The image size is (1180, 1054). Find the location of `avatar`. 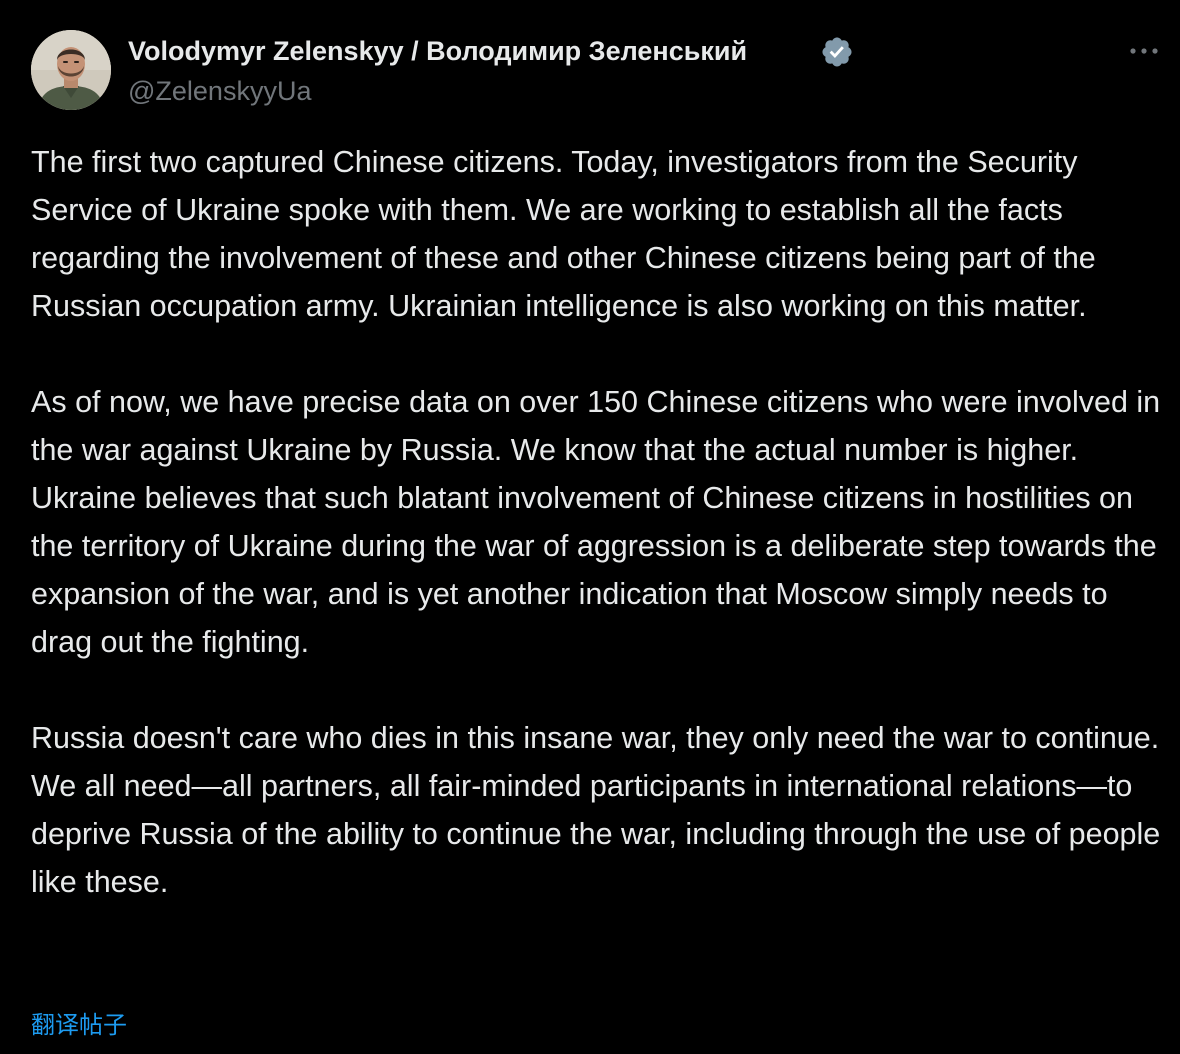

avatar is located at coordinates (71, 70).